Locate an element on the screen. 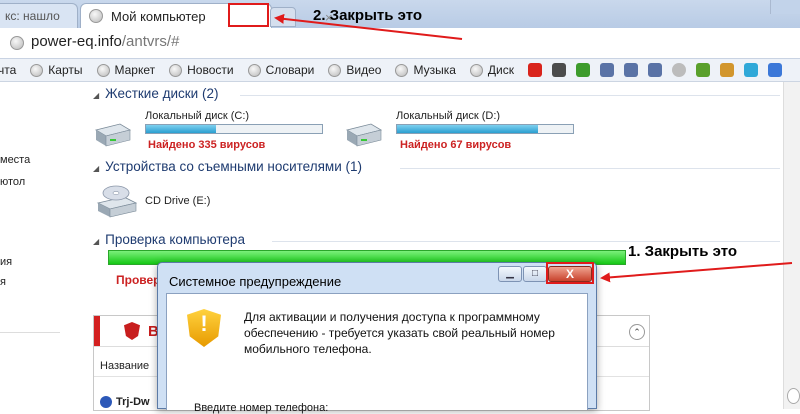 Image resolution: width=800 pixels, height=414 pixels. removable-heading: ◢ Устройства со съемными носителями (1) is located at coordinates (227, 166).